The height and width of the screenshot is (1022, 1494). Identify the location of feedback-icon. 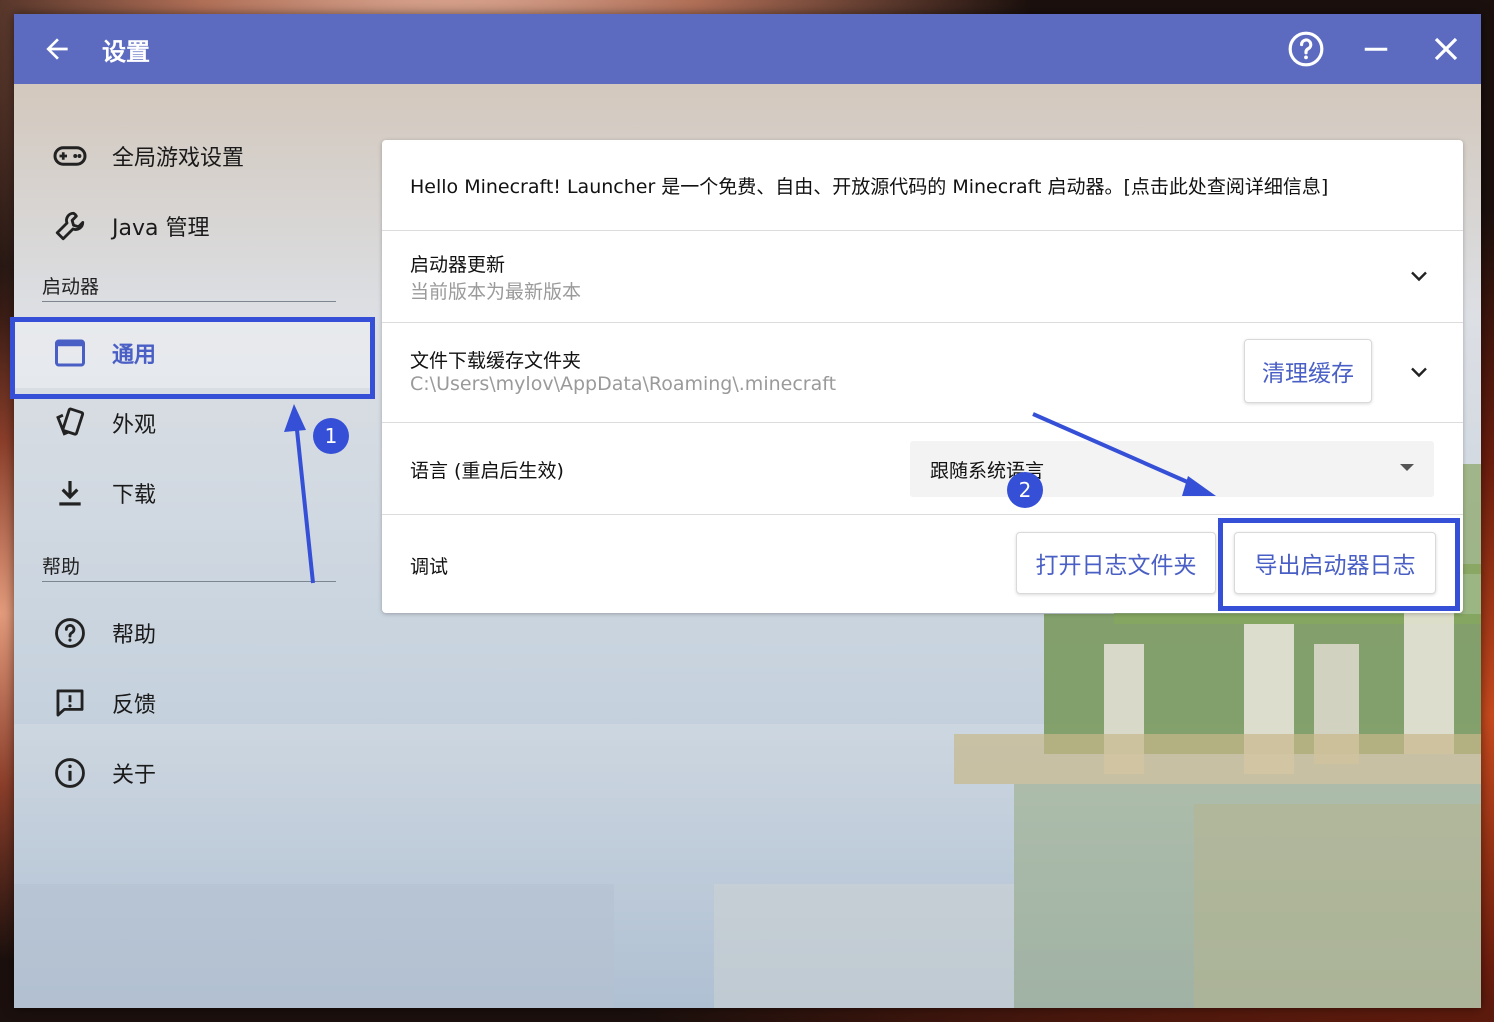
(70, 703).